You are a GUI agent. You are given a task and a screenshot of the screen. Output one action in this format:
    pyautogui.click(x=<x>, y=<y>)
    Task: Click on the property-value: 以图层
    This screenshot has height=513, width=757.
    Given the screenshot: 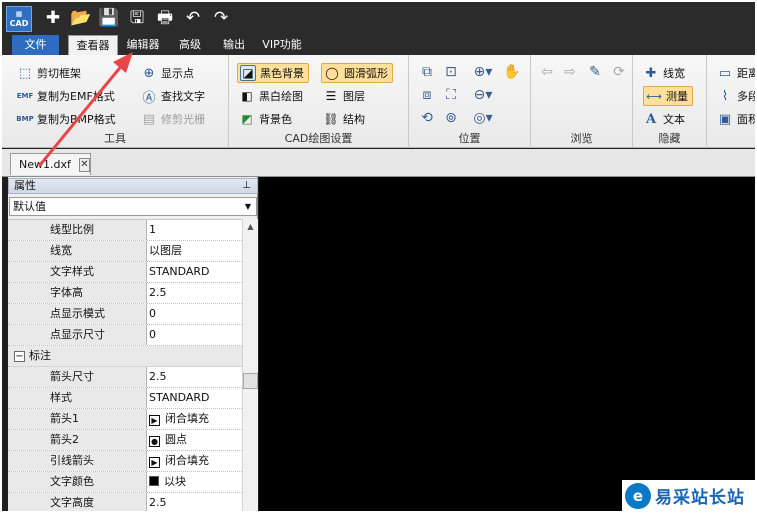 What is the action you would take?
    pyautogui.click(x=165, y=251)
    